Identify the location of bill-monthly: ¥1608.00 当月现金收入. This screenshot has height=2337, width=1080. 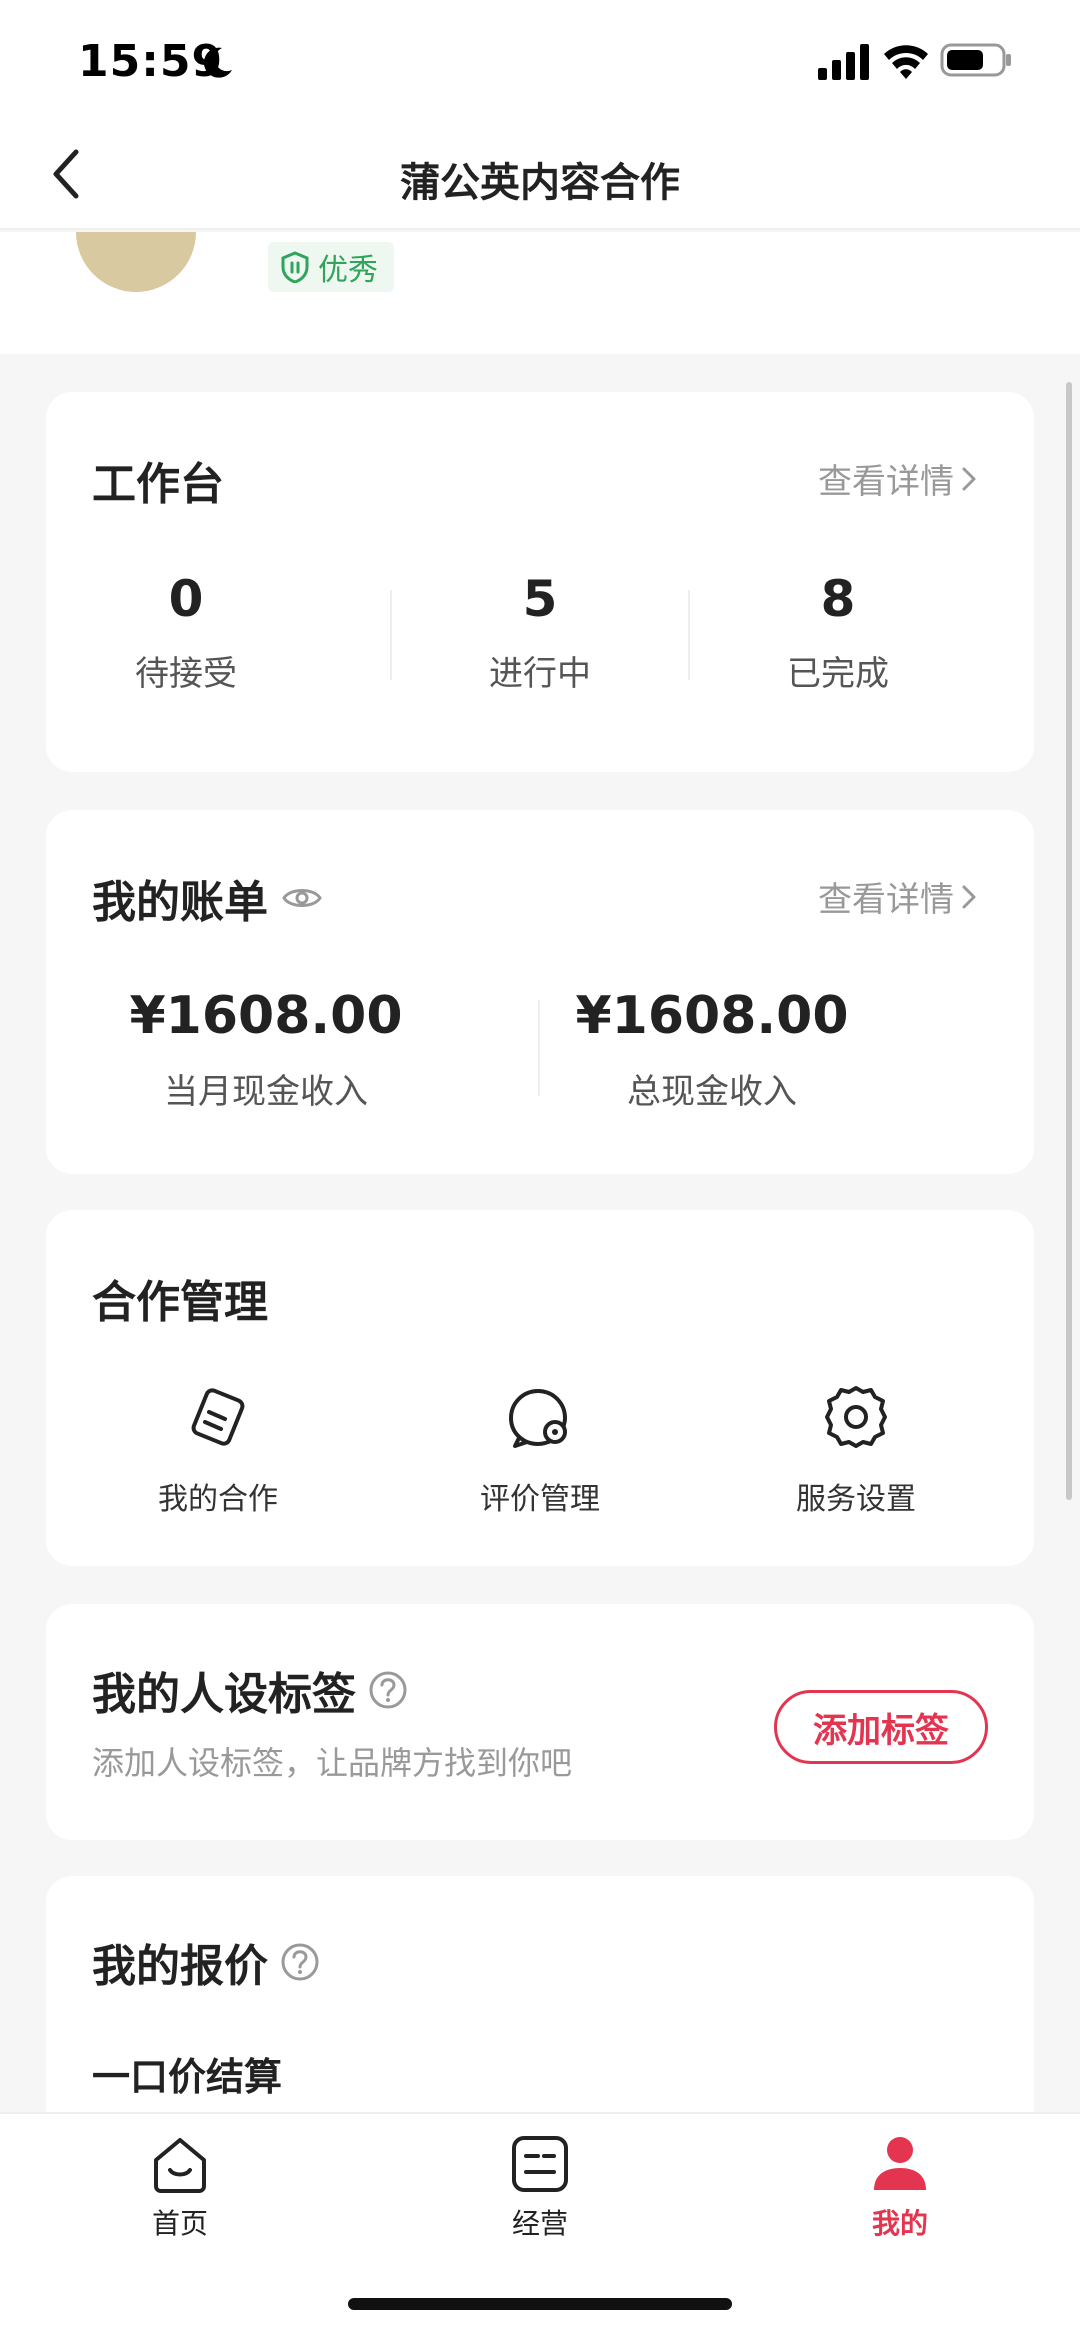
(266, 1049).